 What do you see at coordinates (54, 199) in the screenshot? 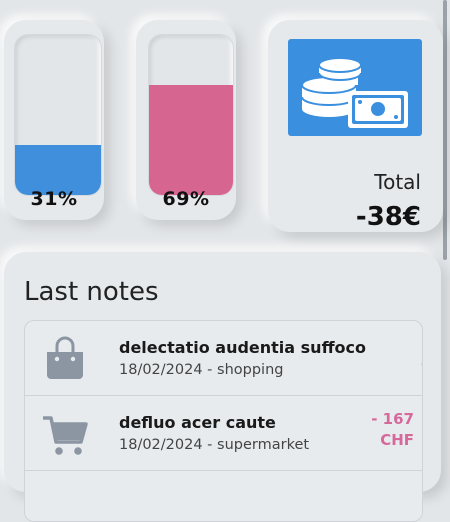
I see `gauge-percent: 31%` at bounding box center [54, 199].